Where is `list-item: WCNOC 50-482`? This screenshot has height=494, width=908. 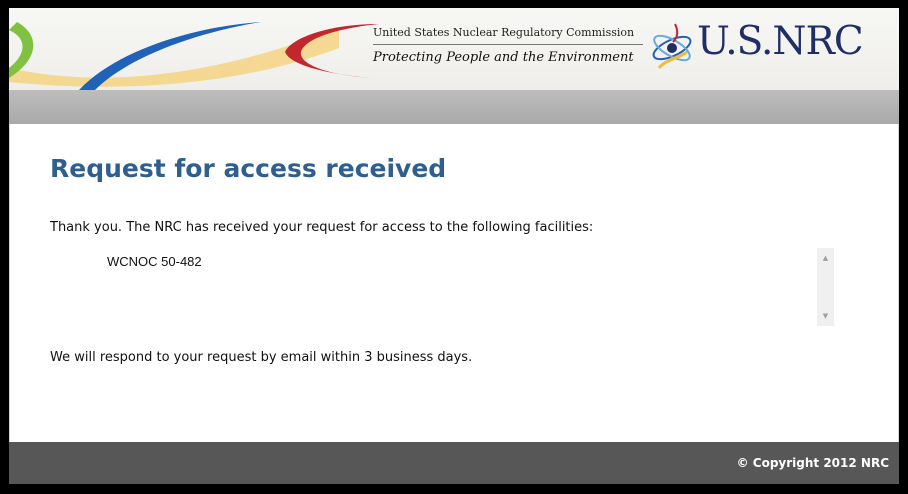 list-item: WCNOC 50-482 is located at coordinates (154, 261).